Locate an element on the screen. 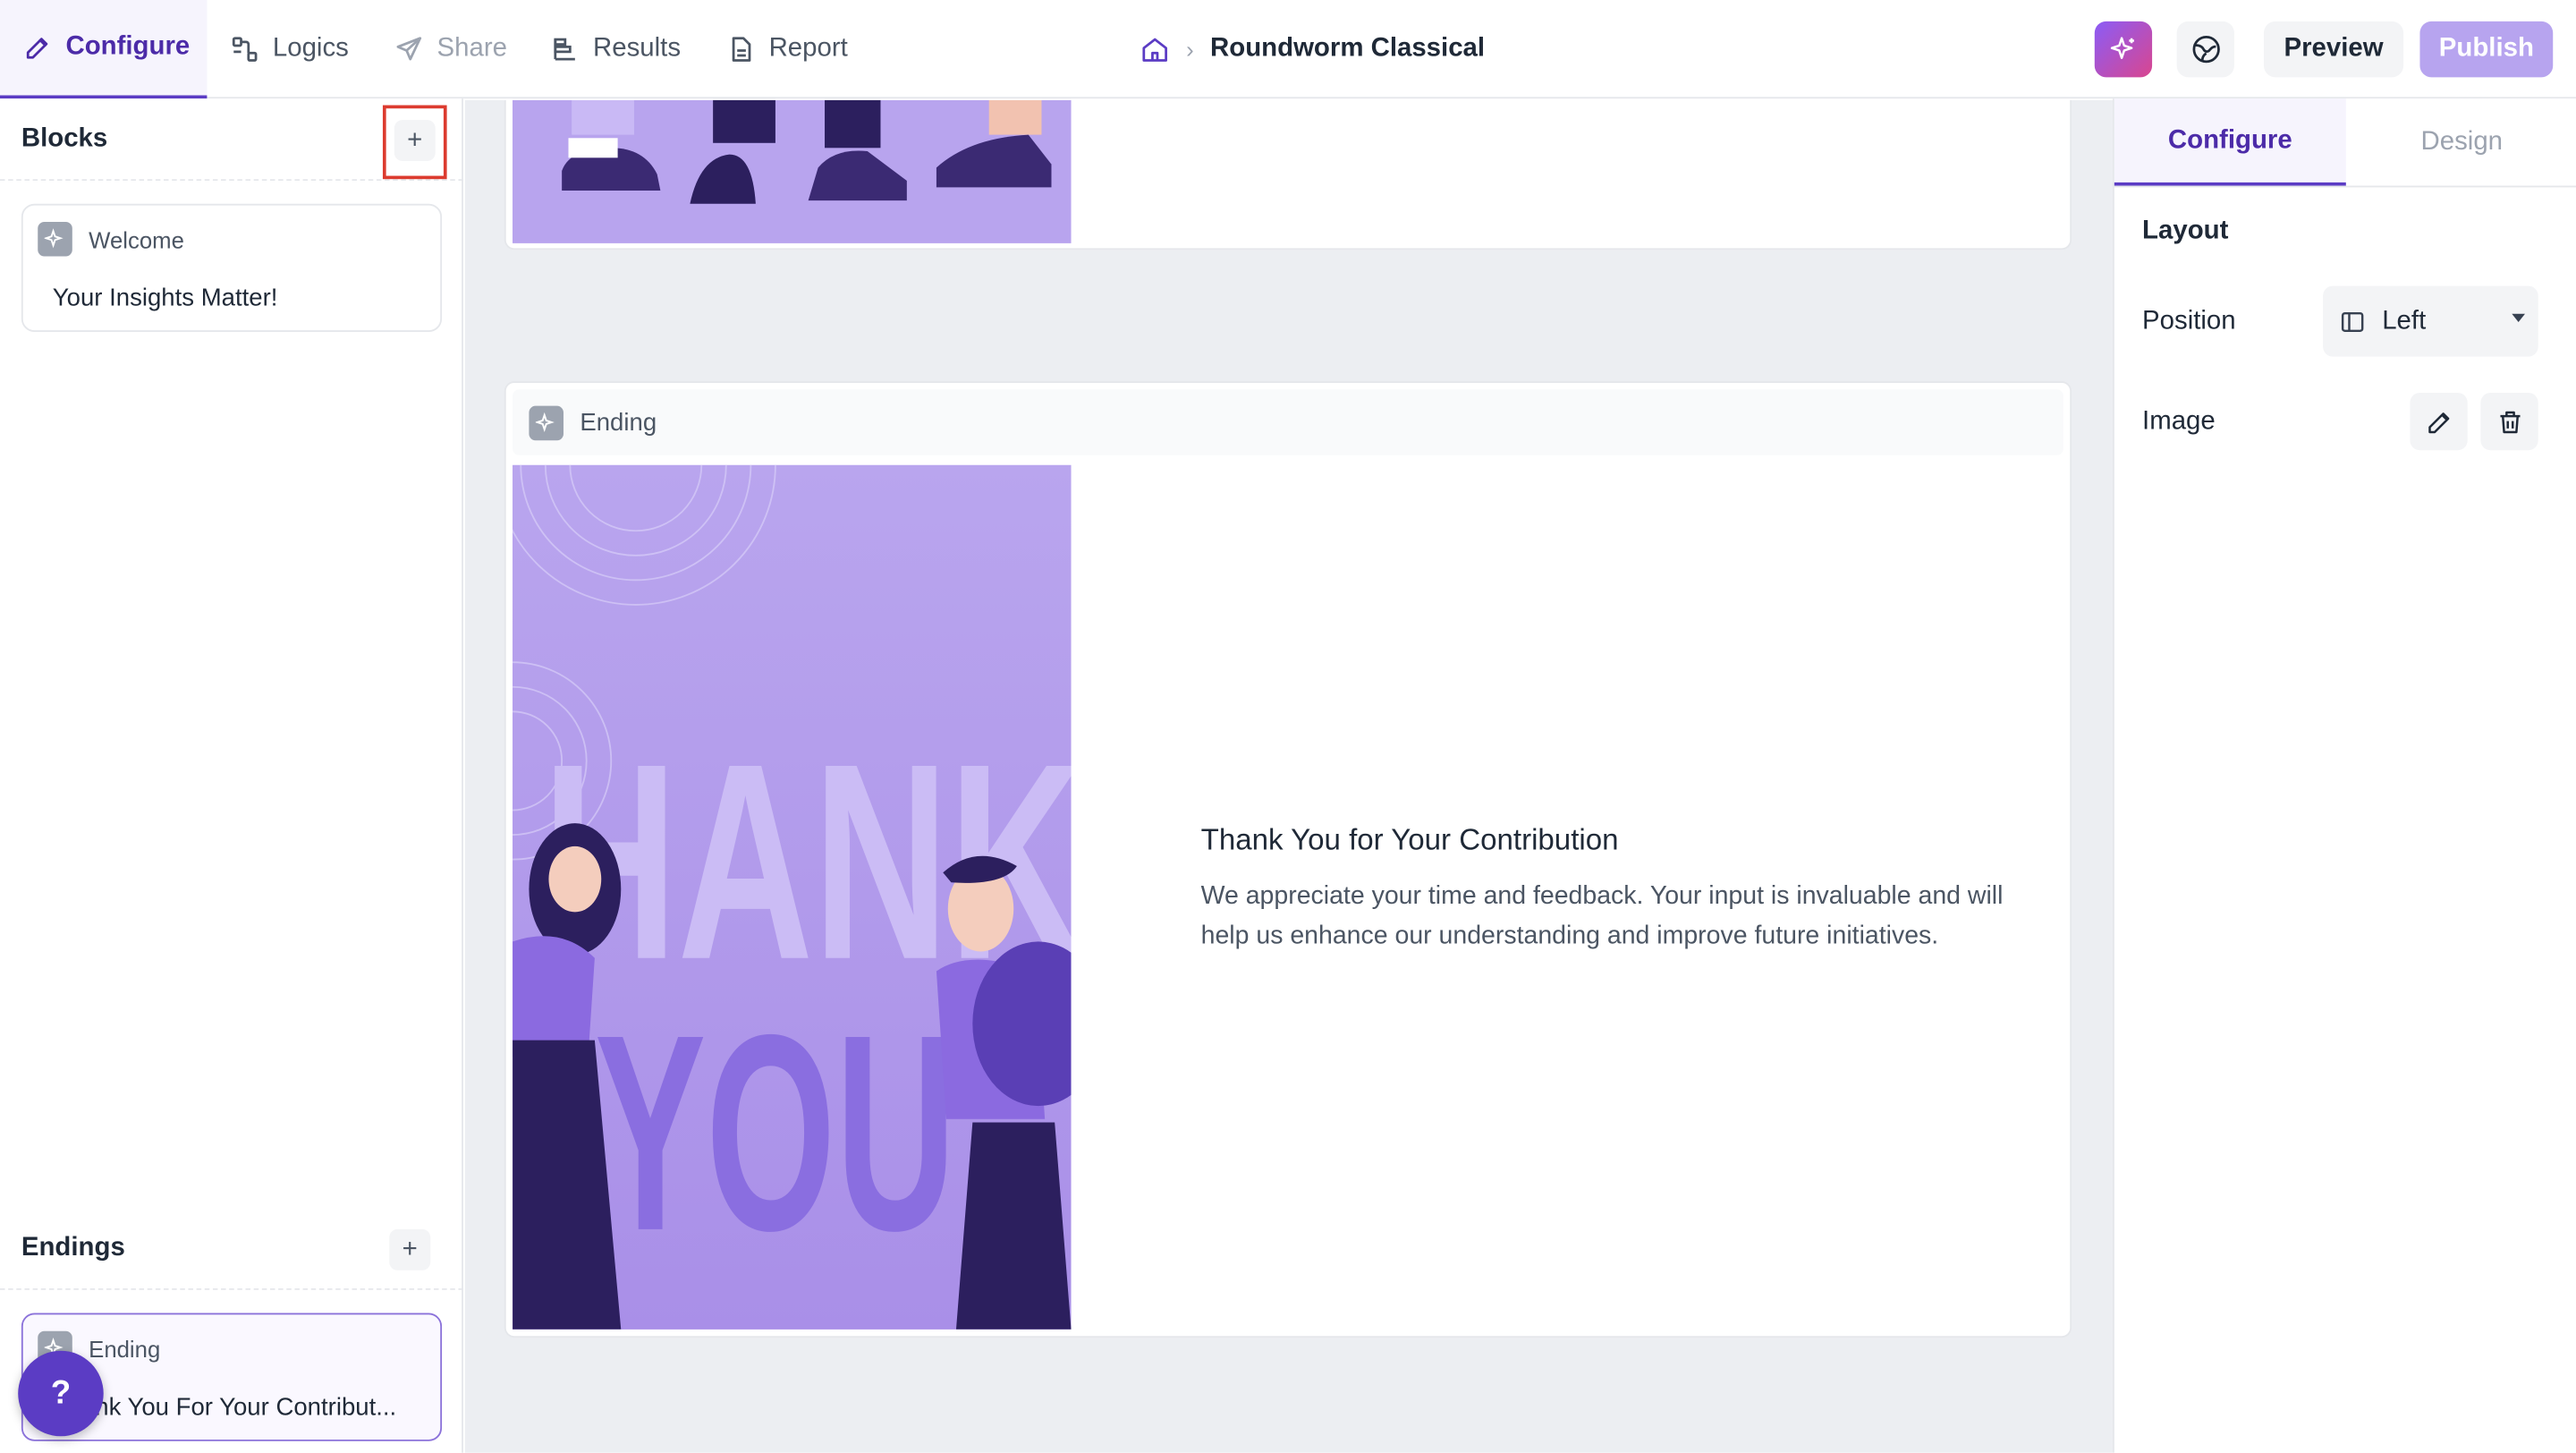 Image resolution: width=2576 pixels, height=1453 pixels. tab-configure: Configure is located at coordinates (104, 49).